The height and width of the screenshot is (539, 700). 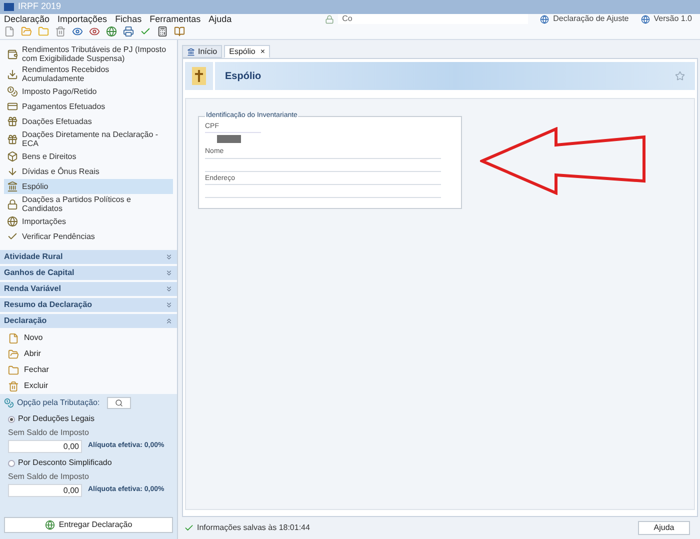 I want to click on tab: Espólio ×, so click(x=247, y=51).